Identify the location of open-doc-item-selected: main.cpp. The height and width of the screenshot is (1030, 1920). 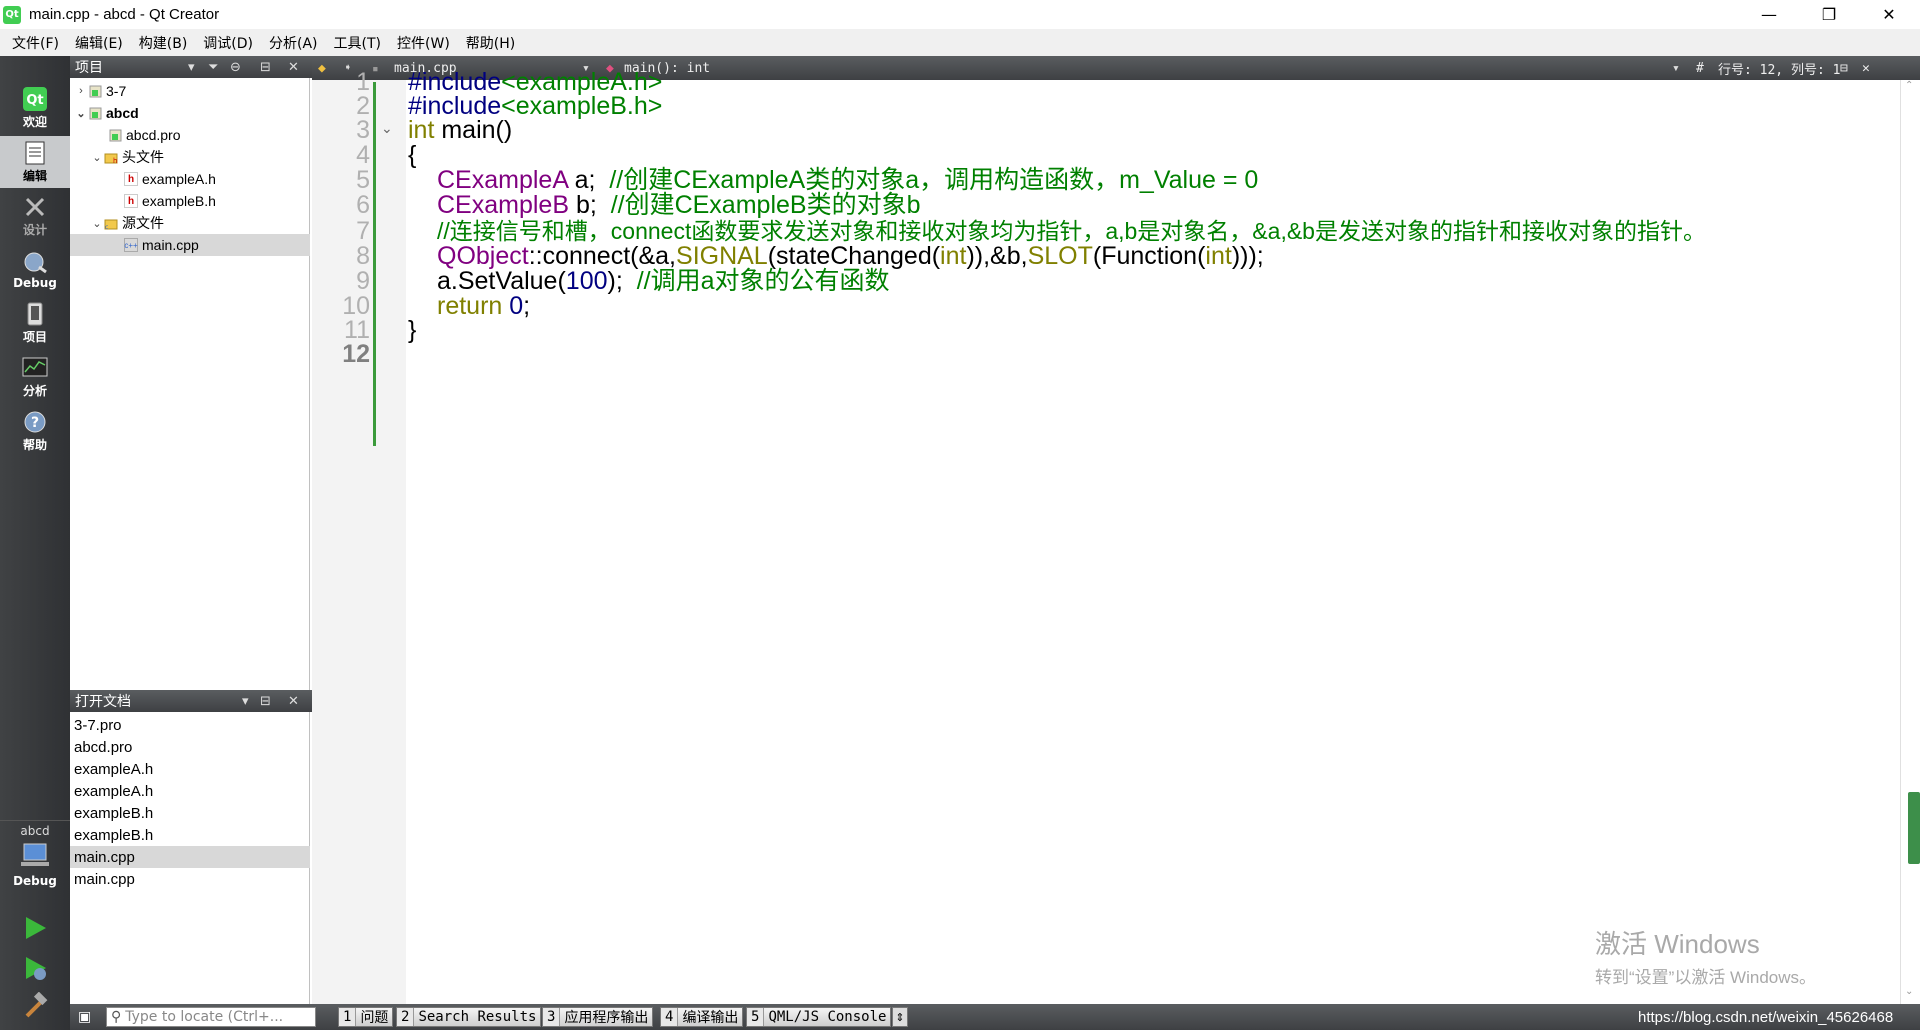
(190, 857).